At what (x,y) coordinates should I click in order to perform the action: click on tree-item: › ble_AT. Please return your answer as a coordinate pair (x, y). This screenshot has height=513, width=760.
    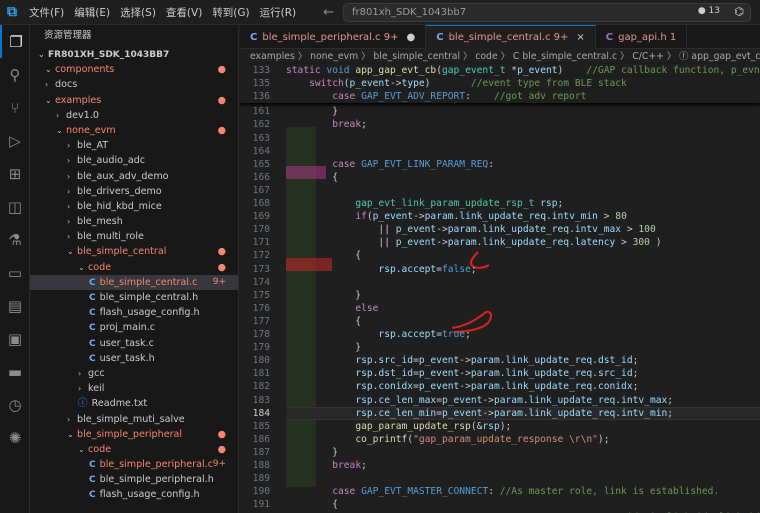
    Looking at the image, I should click on (134, 145).